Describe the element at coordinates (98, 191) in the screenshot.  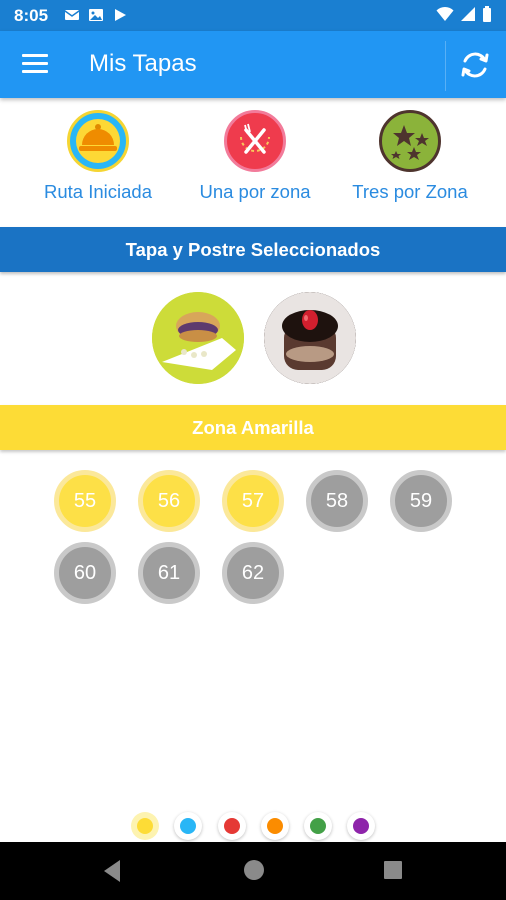
I see `achievement-label: Ruta Iniciada` at that location.